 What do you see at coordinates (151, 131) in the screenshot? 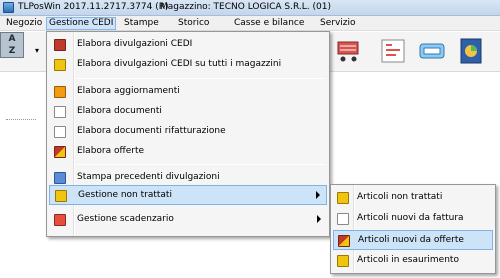
I see `menu-item-label: Elabora documenti rifatturazione` at bounding box center [151, 131].